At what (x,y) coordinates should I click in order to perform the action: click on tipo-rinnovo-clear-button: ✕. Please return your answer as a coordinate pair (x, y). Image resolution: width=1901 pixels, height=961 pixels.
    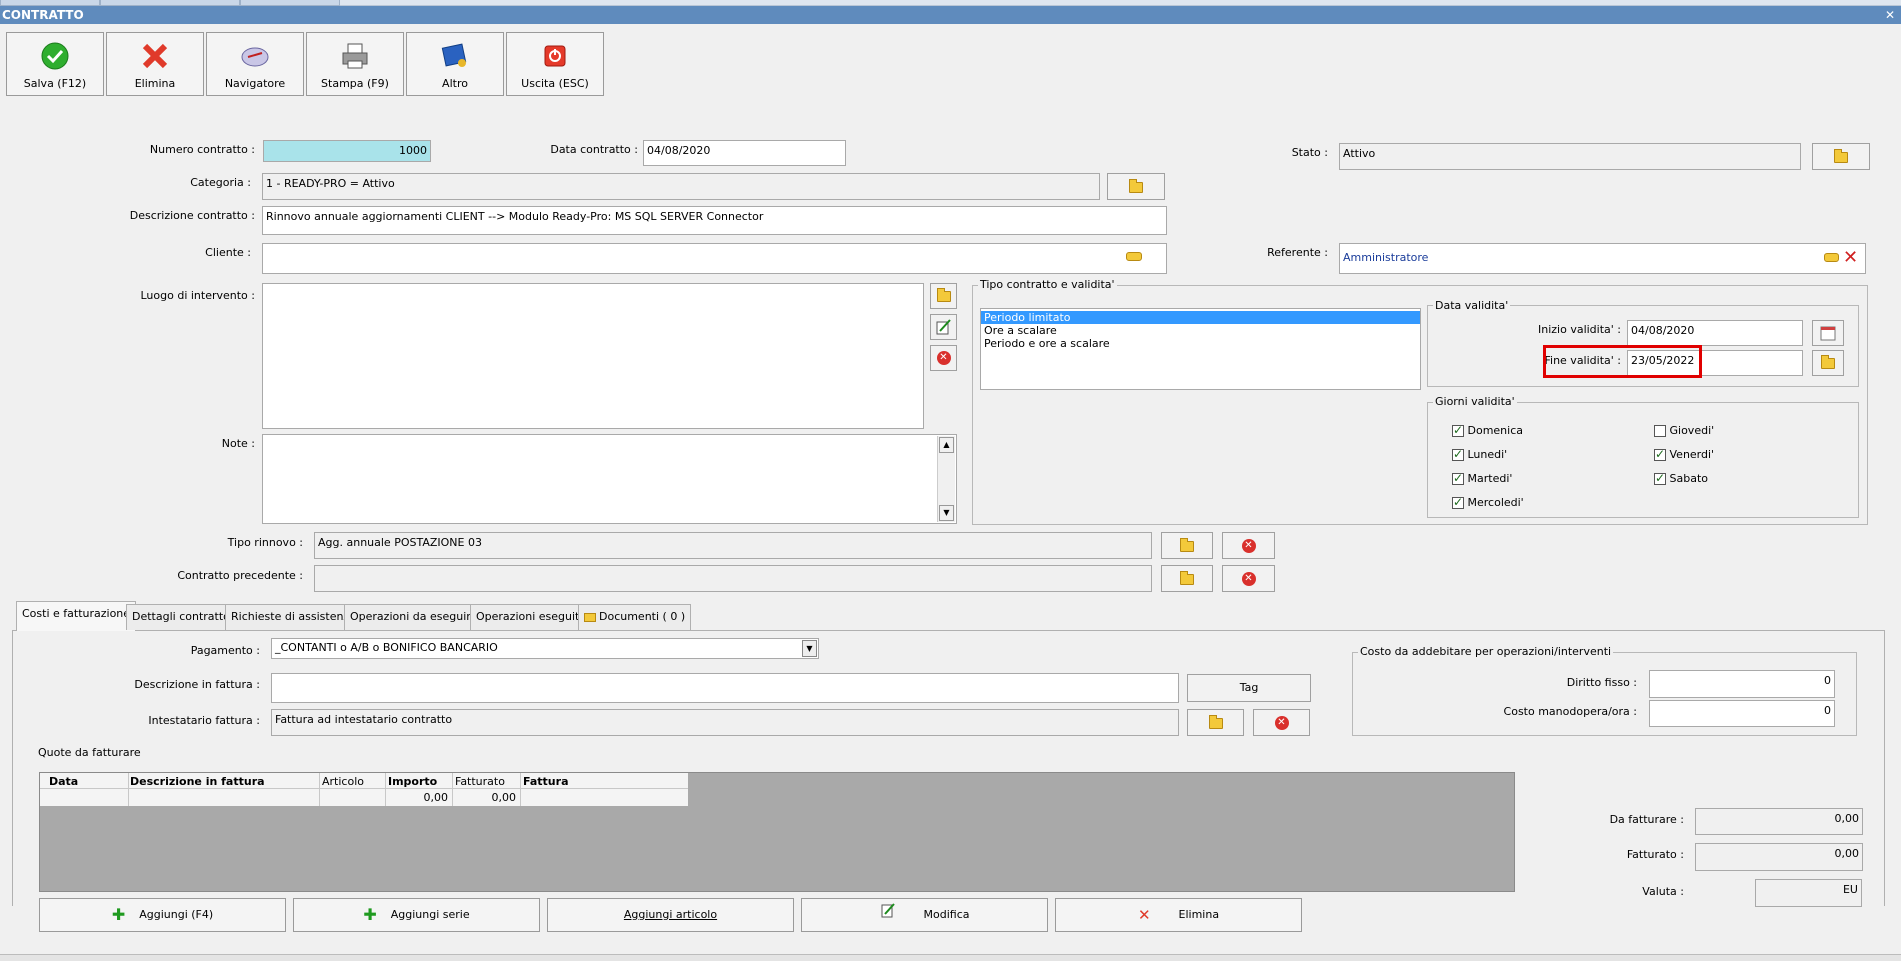
    Looking at the image, I should click on (1248, 545).